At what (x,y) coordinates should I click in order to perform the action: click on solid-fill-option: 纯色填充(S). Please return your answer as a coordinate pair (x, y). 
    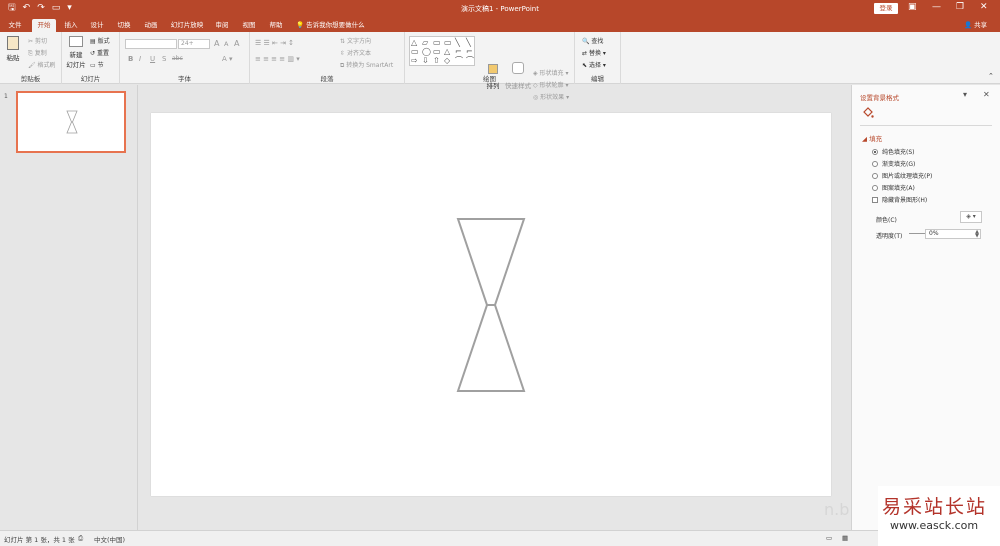
    Looking at the image, I should click on (893, 151).